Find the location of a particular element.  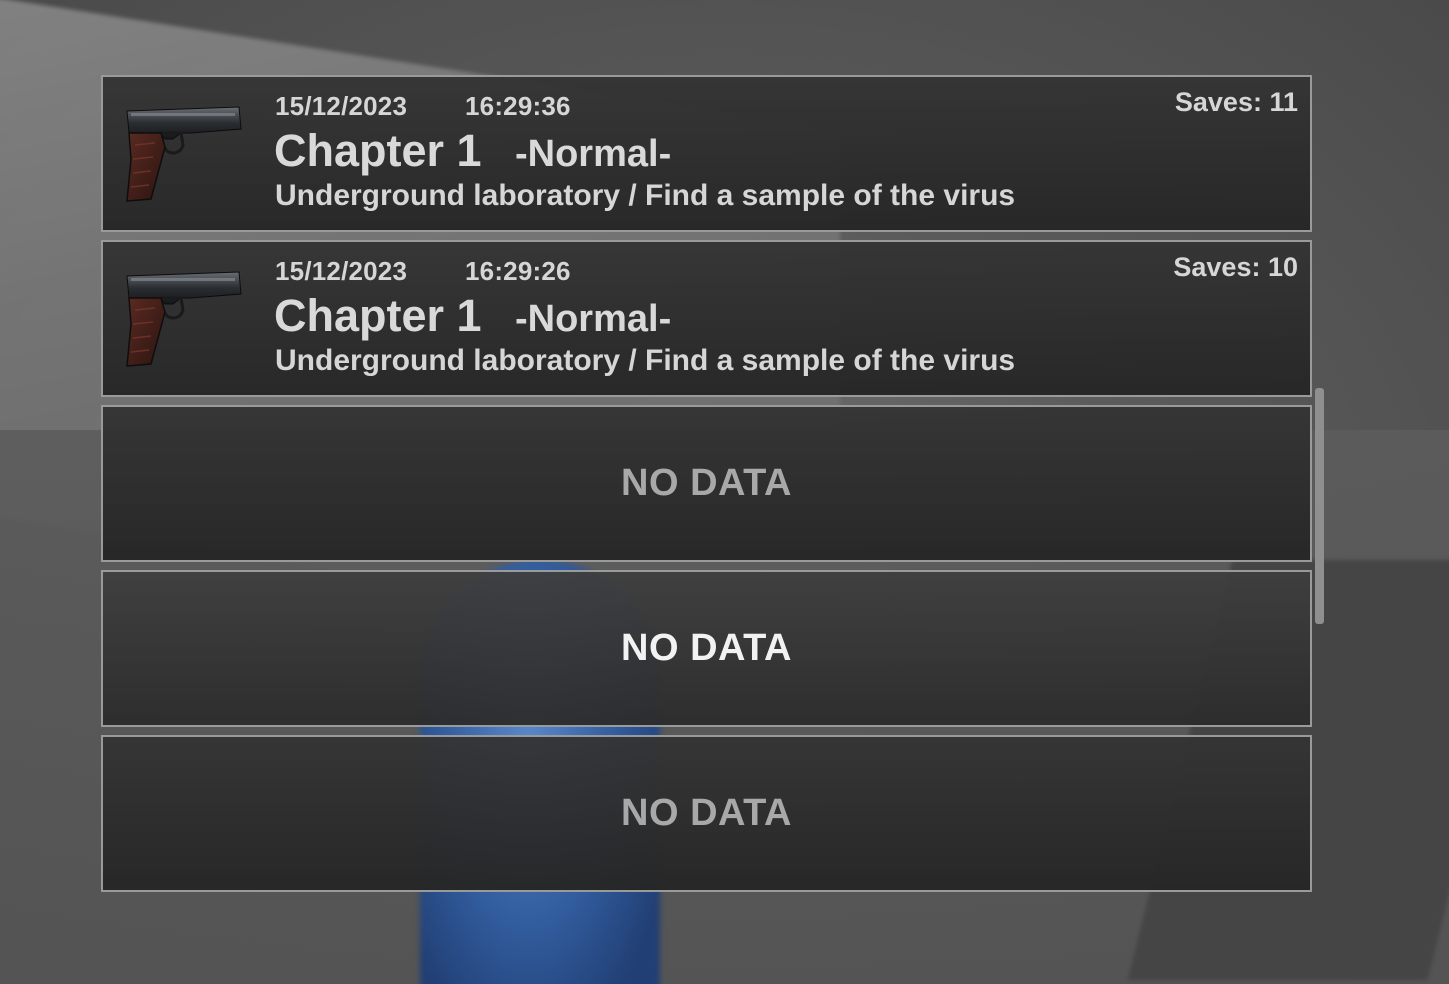

save-slot-4: NO DATA is located at coordinates (706, 648).